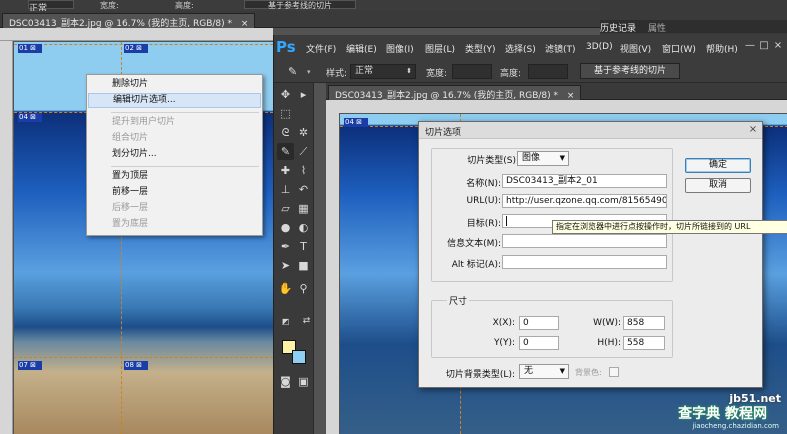  I want to click on slices-from-guides-button: 基于参考线的切片, so click(630, 71).